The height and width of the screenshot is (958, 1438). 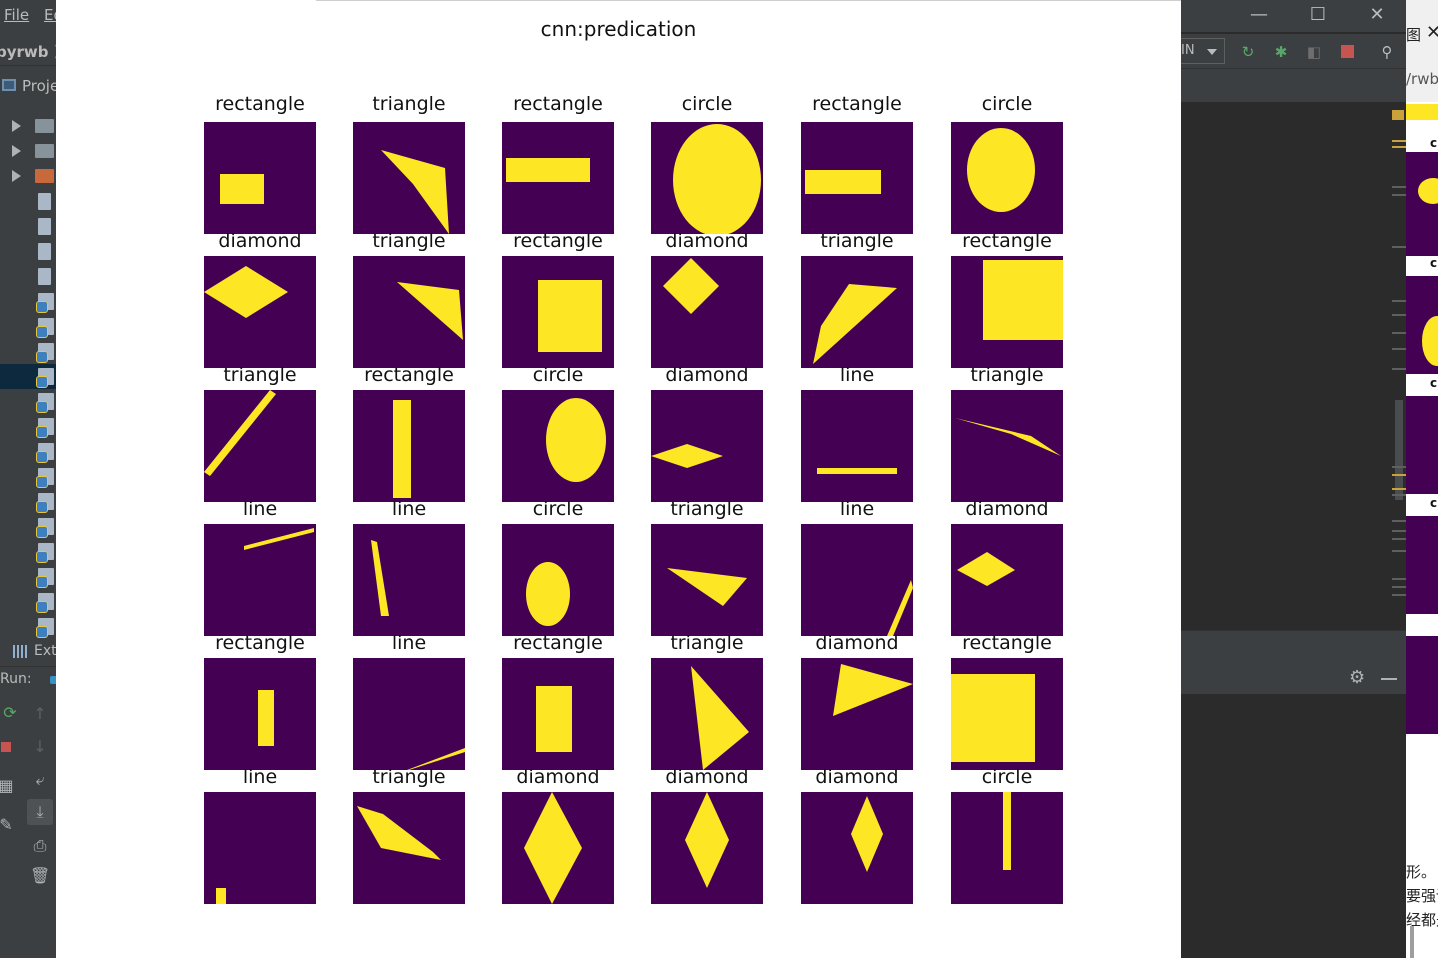 What do you see at coordinates (50, 15) in the screenshot?
I see `menu-edit: Ed` at bounding box center [50, 15].